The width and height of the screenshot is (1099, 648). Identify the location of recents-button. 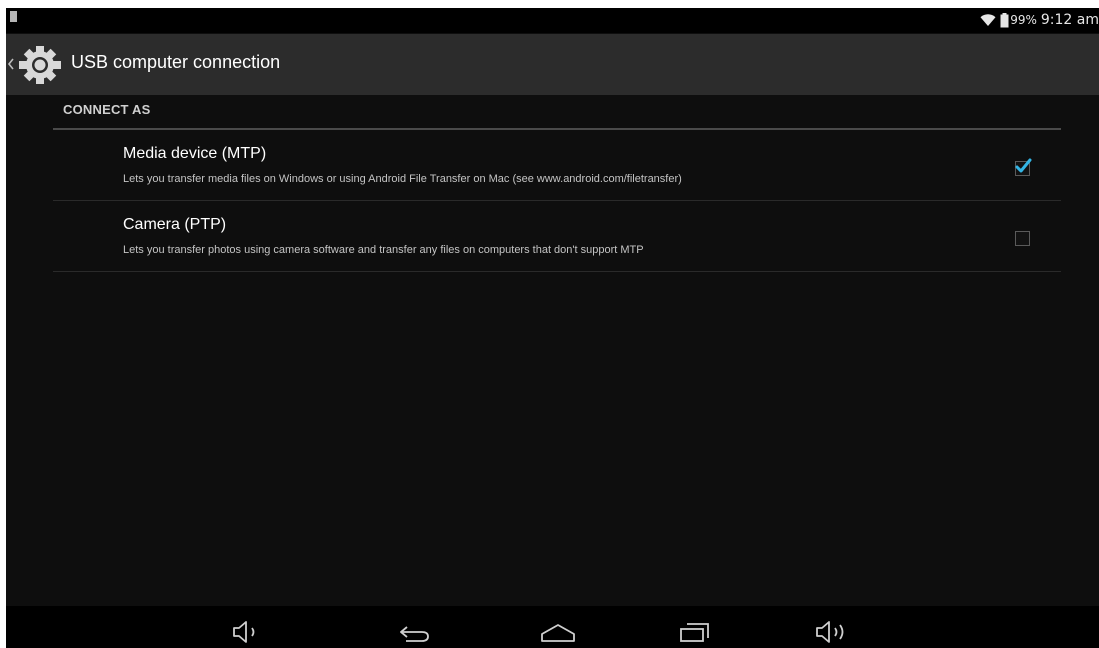
(695, 632).